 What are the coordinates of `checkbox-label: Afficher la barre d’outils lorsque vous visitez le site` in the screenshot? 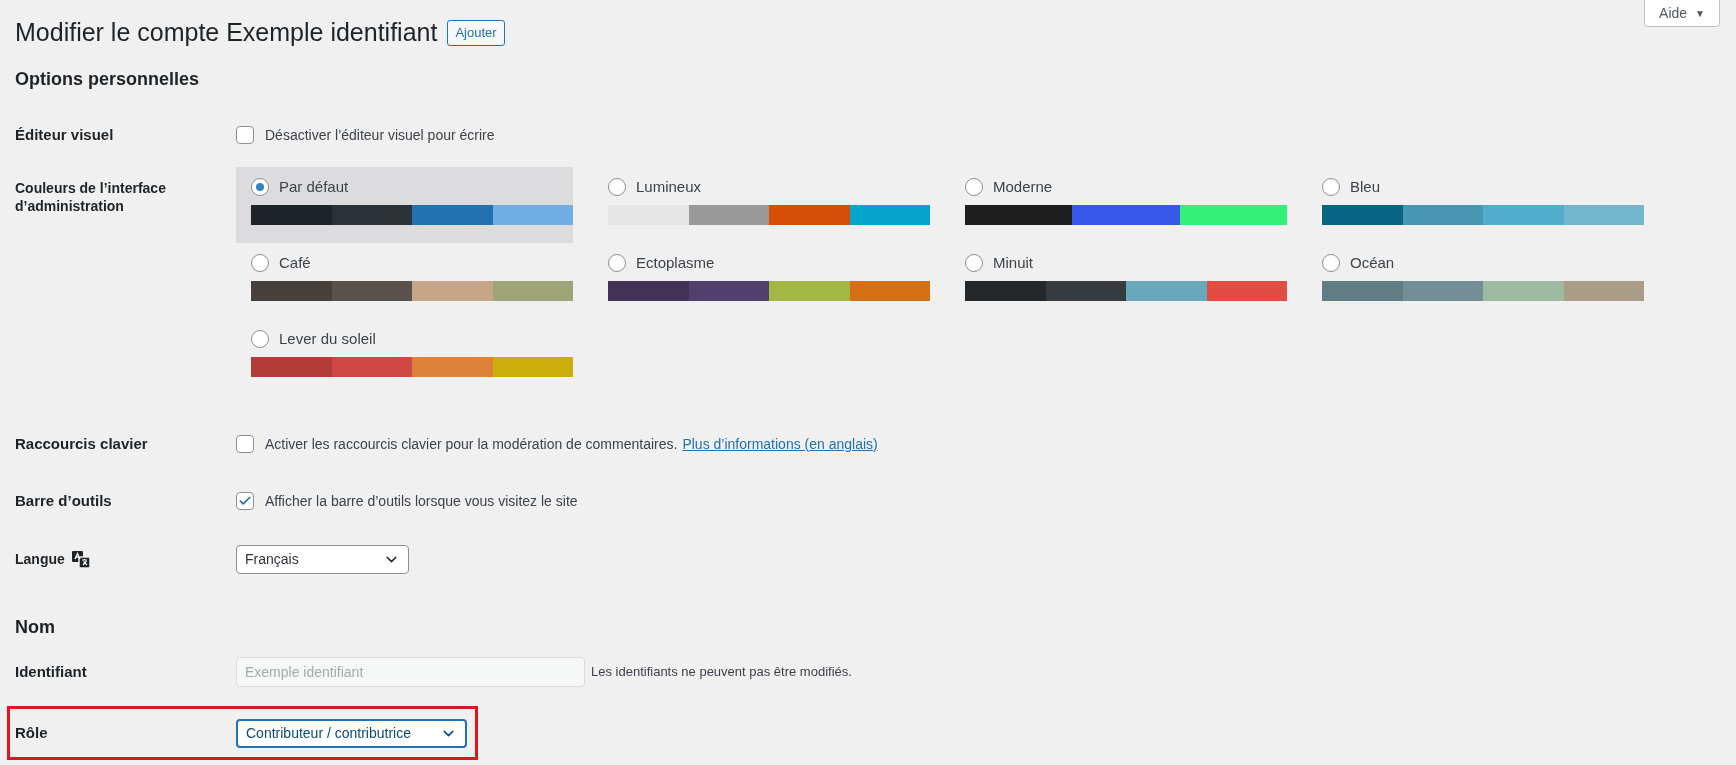 It's located at (421, 501).